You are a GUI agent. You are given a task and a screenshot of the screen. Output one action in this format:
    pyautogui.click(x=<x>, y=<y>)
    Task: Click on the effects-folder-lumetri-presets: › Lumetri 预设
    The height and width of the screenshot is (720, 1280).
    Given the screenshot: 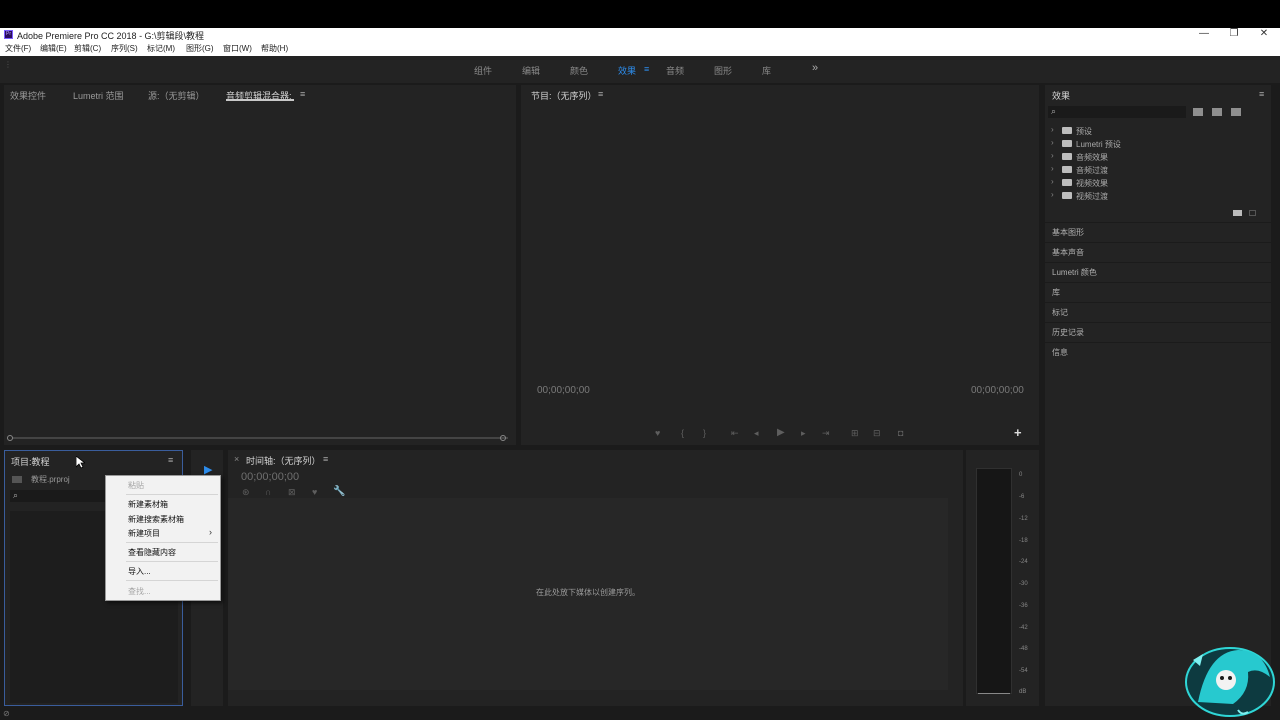 What is the action you would take?
    pyautogui.click(x=1160, y=144)
    